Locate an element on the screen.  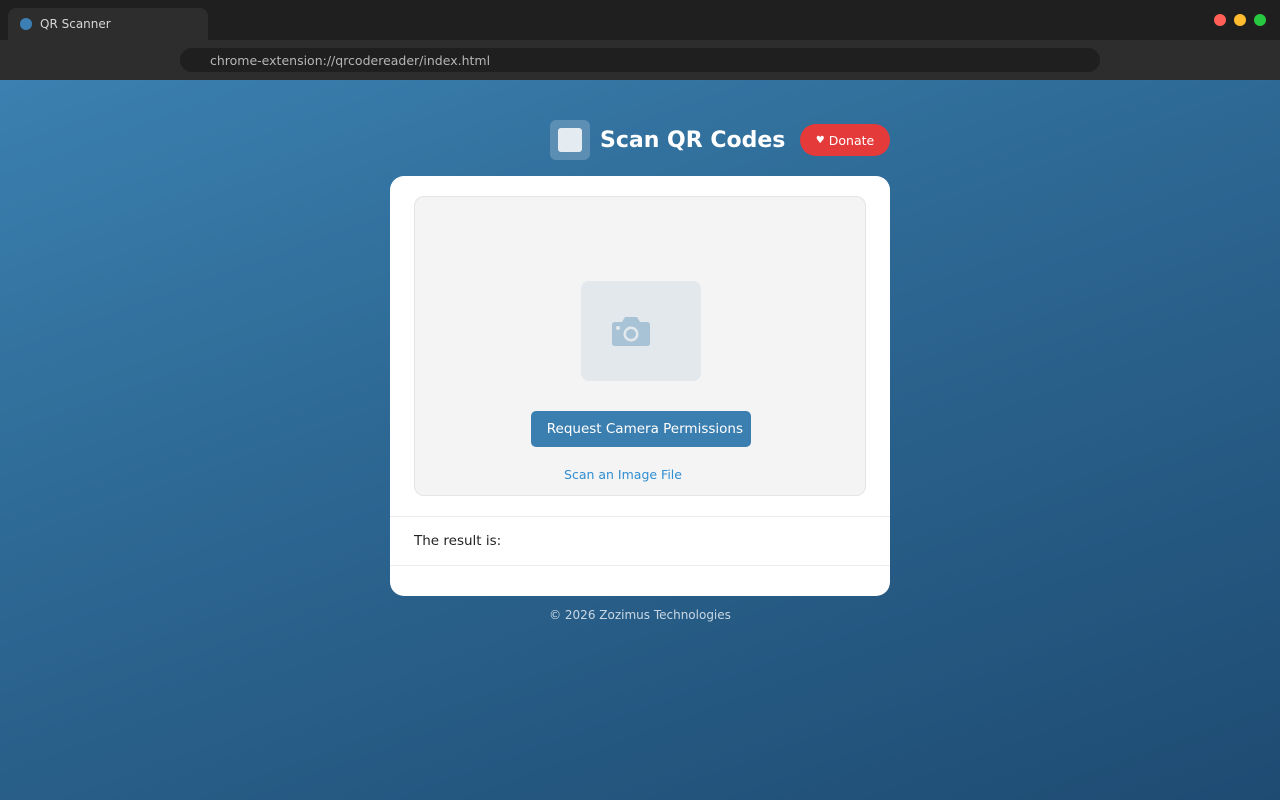
window-controls is located at coordinates (1240, 20).